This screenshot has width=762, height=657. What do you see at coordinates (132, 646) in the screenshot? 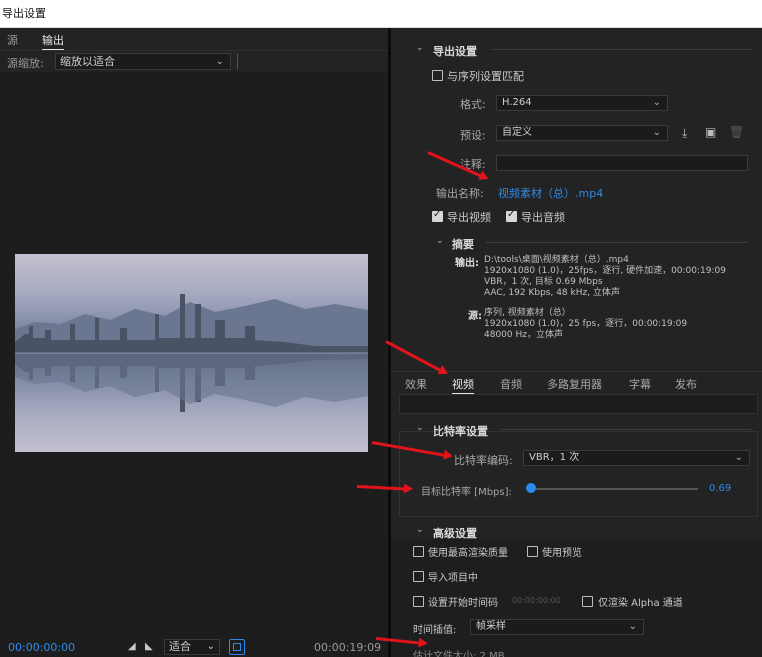
I see `mark-in-icon: ◢` at bounding box center [132, 646].